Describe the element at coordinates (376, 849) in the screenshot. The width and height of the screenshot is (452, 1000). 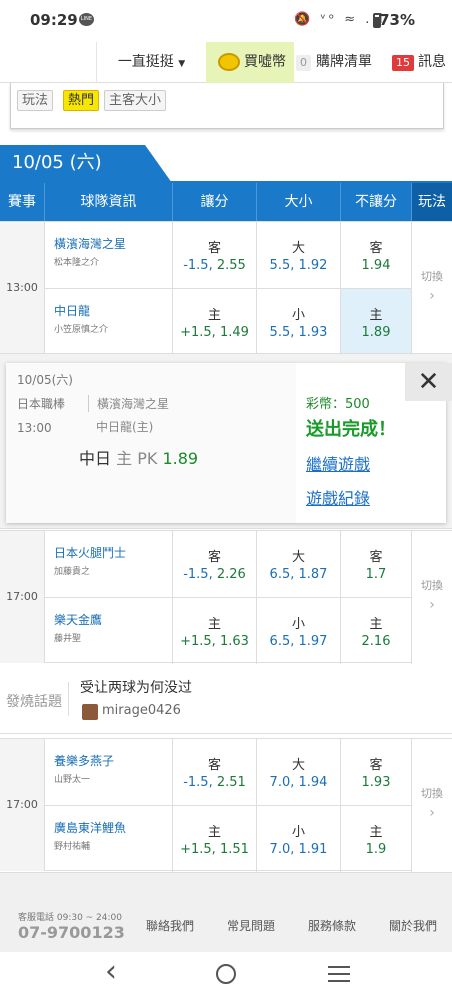
I see `ml-odds: 1.9` at that location.